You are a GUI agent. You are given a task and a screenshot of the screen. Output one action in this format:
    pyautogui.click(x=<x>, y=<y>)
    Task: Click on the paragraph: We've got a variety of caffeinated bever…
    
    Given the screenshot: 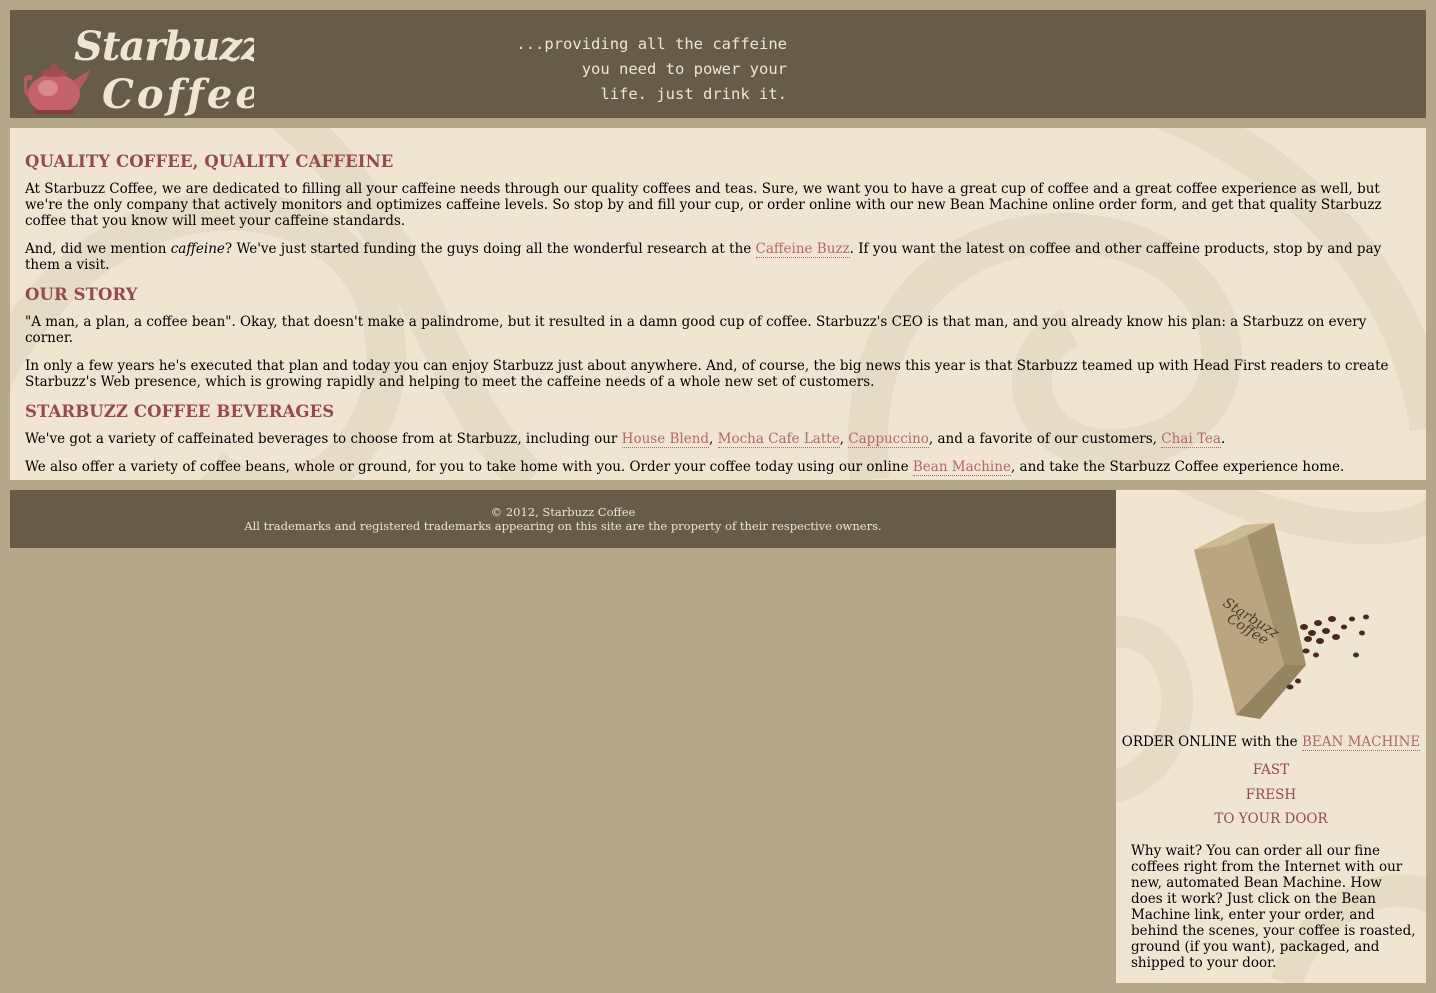 What is the action you would take?
    pyautogui.click(x=625, y=439)
    